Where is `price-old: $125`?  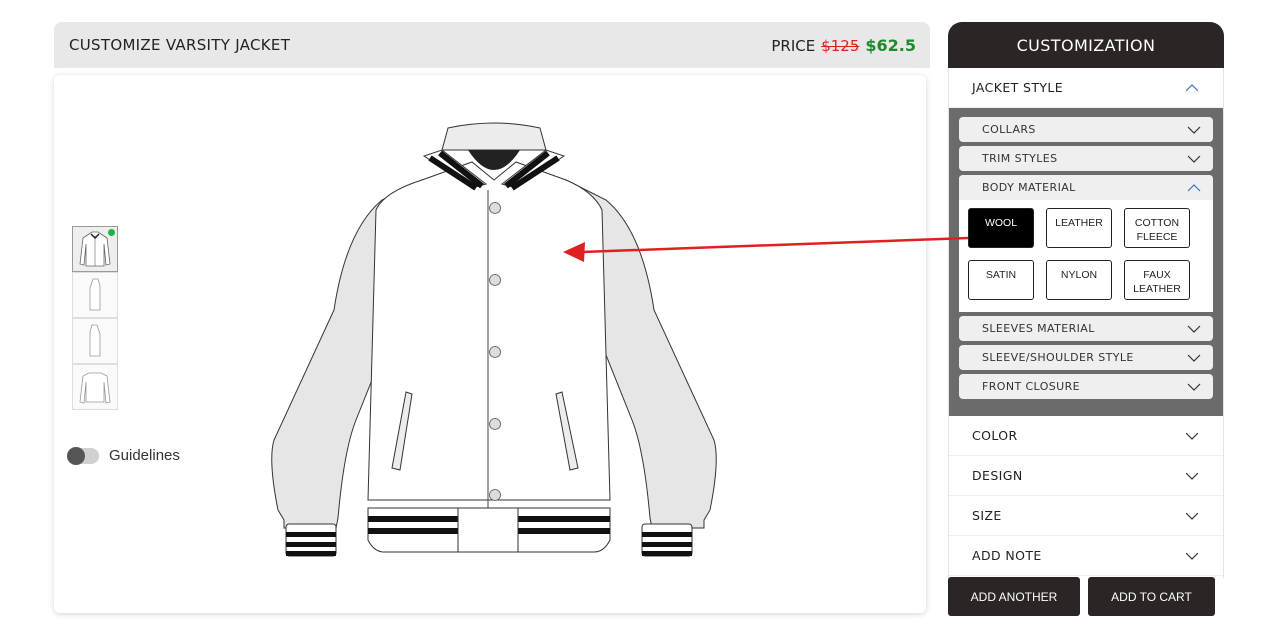 price-old: $125 is located at coordinates (840, 45).